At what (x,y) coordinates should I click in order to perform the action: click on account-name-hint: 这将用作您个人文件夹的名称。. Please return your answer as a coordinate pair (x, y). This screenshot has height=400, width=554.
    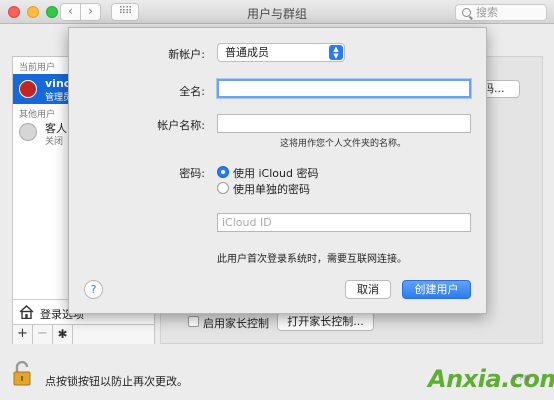
    Looking at the image, I should click on (343, 144).